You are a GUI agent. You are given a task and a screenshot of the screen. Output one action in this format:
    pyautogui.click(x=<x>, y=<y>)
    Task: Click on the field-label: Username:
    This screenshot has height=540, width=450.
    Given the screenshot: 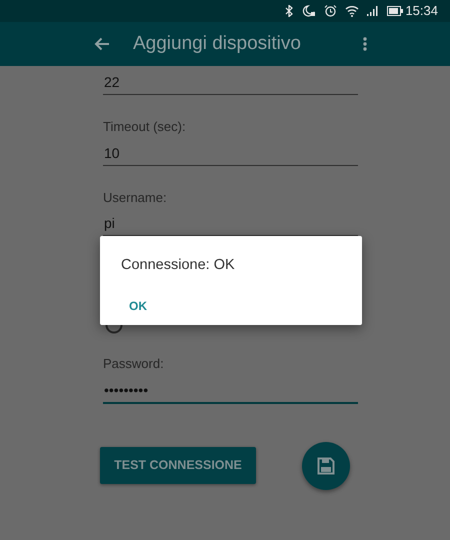 What is the action you would take?
    pyautogui.click(x=135, y=197)
    